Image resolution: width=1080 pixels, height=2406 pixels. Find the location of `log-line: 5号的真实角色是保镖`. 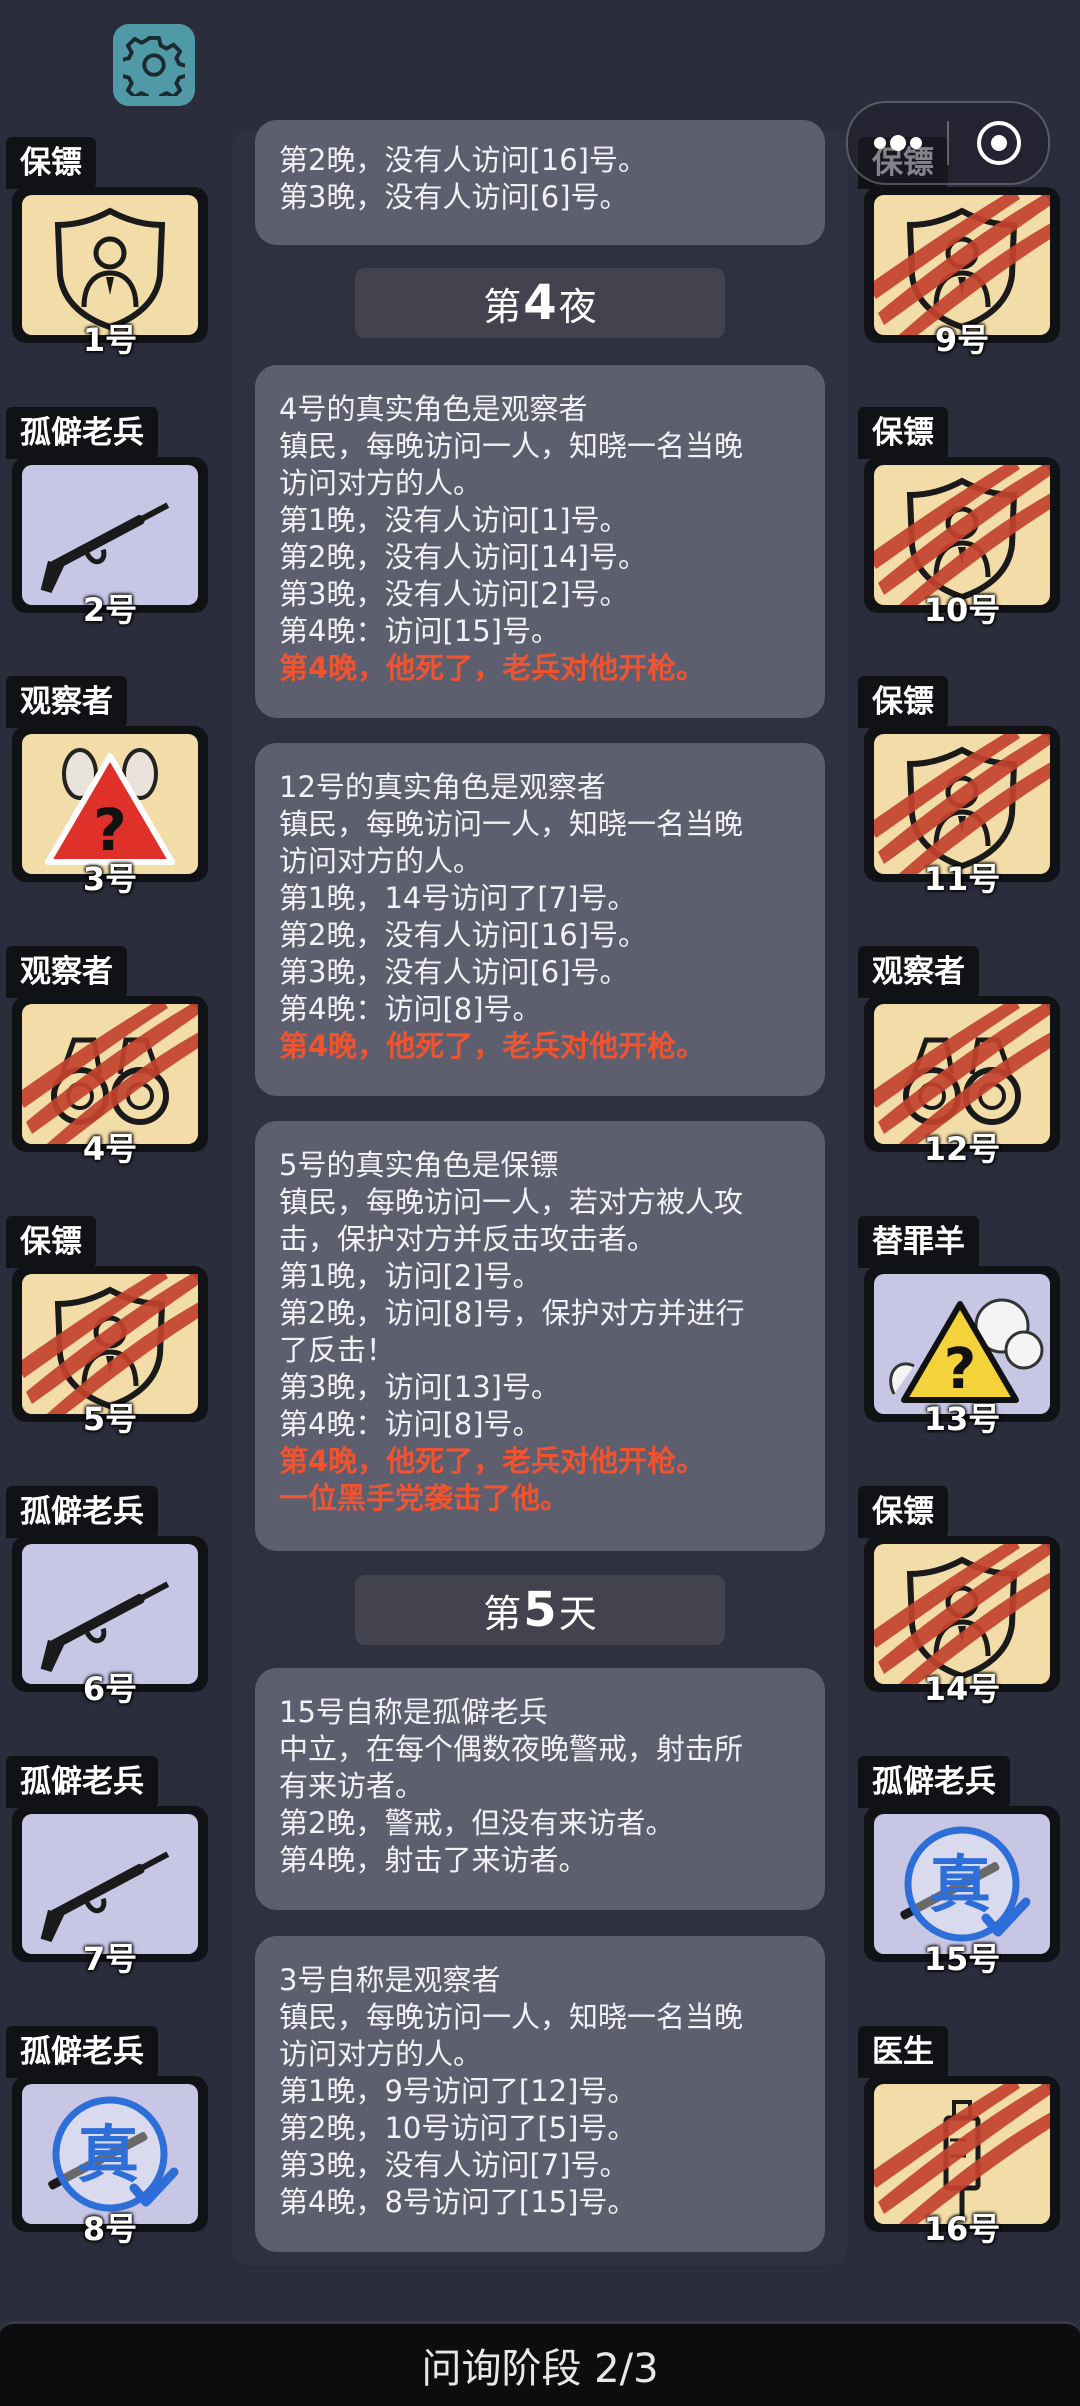

log-line: 5号的真实角色是保镖 is located at coordinates (419, 1165).